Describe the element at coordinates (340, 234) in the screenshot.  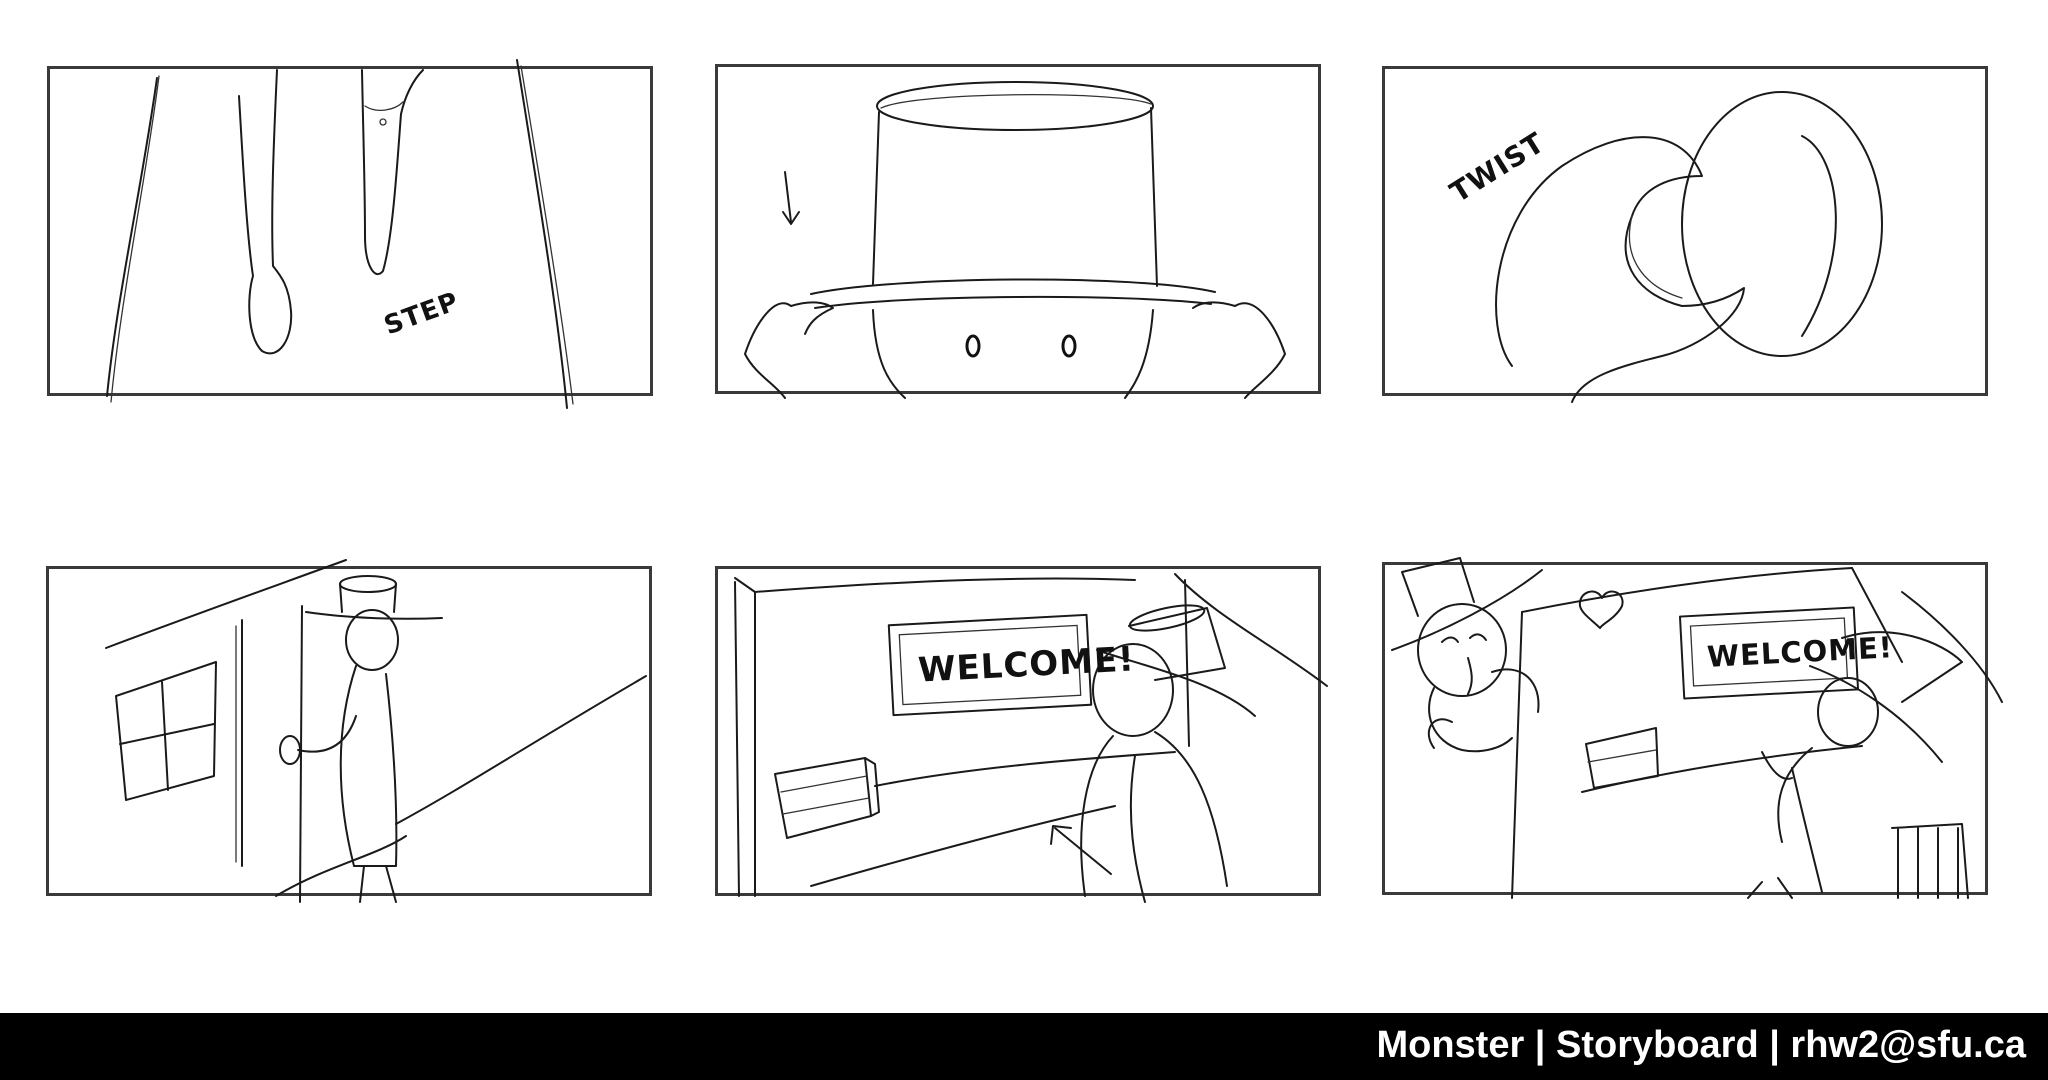
I see `panel-1-sketch` at that location.